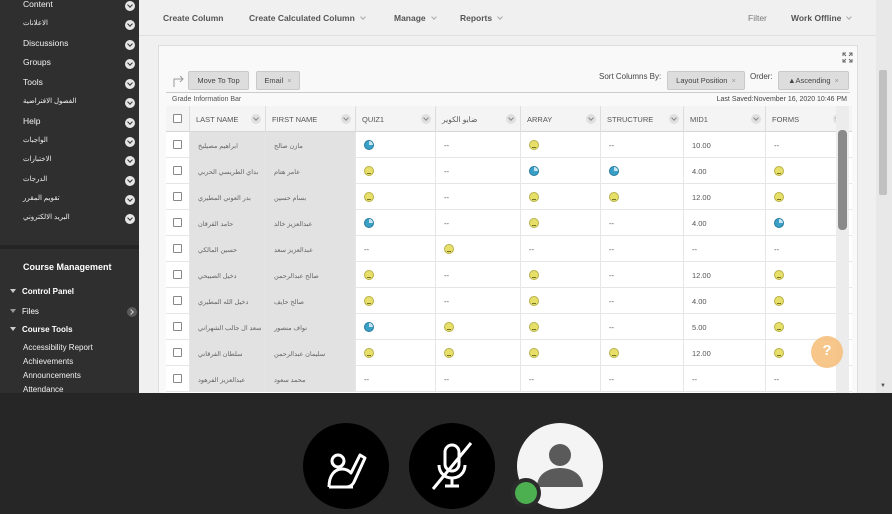 The height and width of the screenshot is (514, 892). I want to click on grade-cell: 5.00, so click(725, 327).